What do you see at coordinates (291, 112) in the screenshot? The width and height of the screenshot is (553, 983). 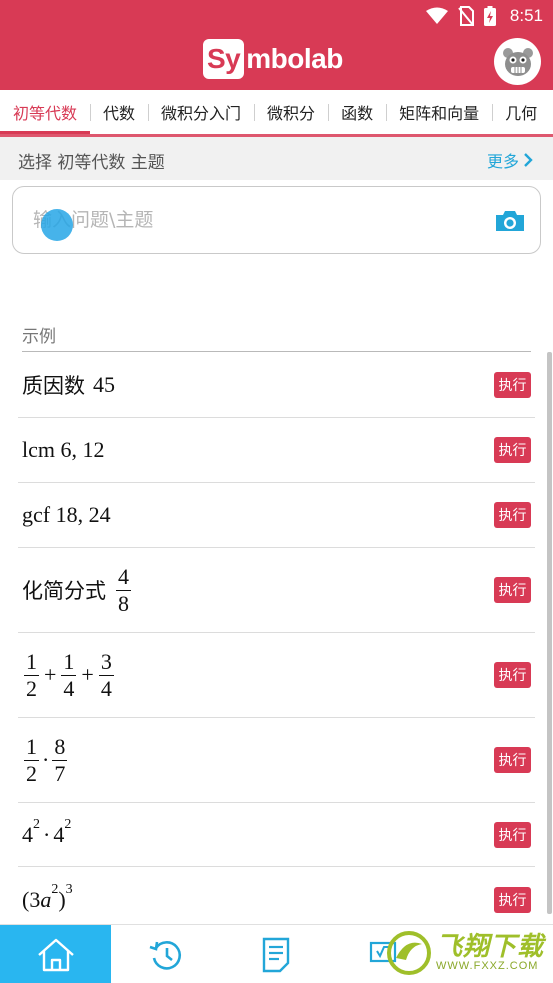 I see `tab-calculus: 微积分` at bounding box center [291, 112].